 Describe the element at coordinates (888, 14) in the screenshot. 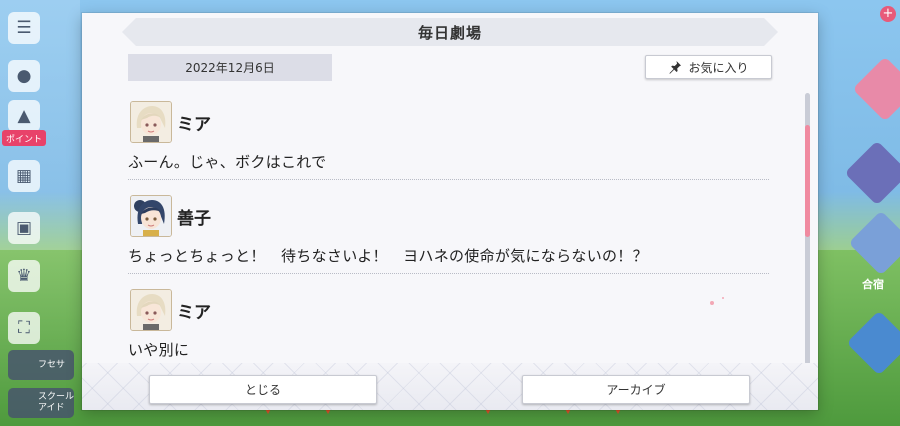

I see `add-currency-icon: +` at that location.